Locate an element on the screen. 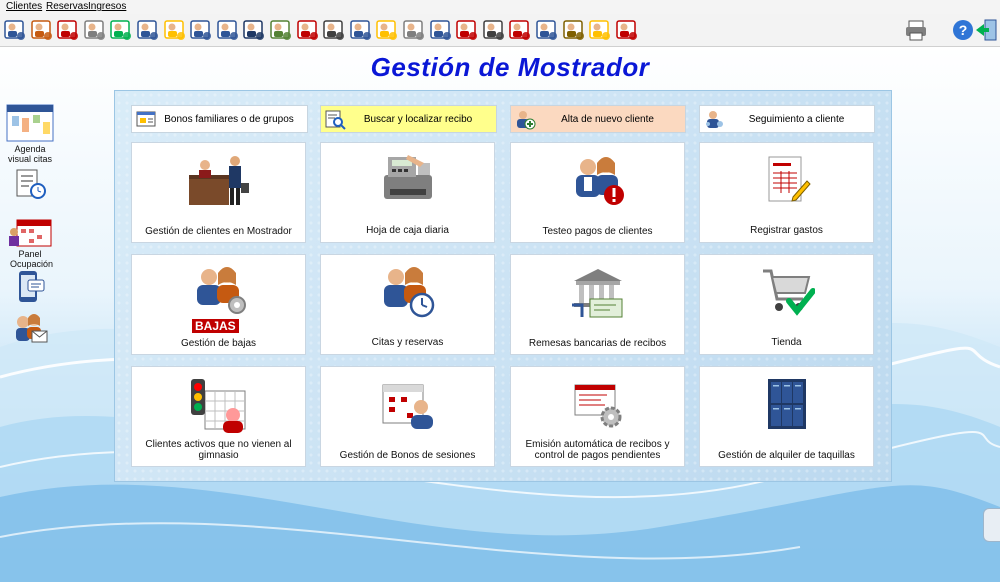 The image size is (1000, 582). seguimiento-cliente-button: Seguimiento a cliente is located at coordinates (787, 119).